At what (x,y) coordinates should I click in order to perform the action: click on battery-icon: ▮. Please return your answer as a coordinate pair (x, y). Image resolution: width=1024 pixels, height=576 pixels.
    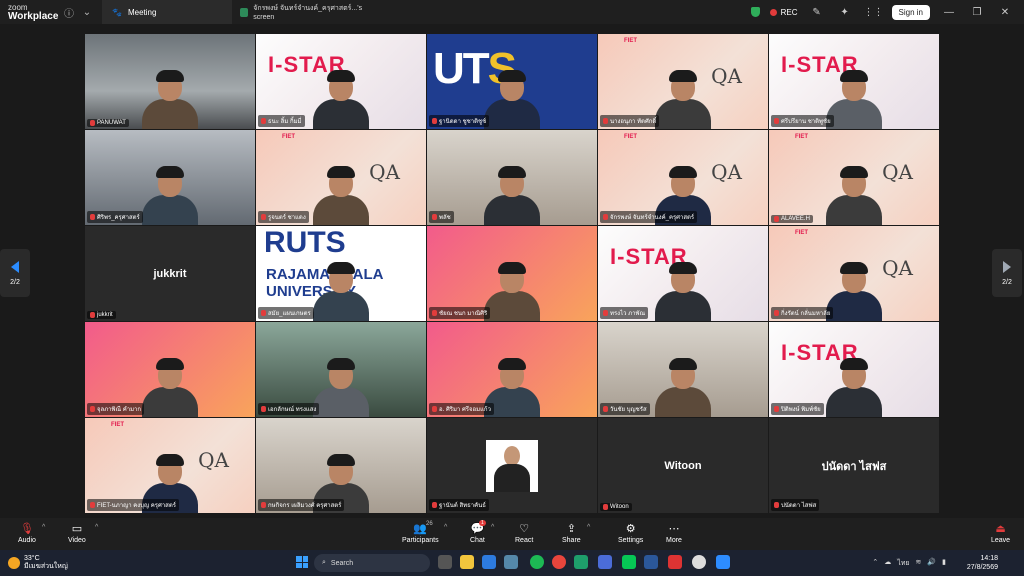
    Looking at the image, I should click on (944, 563).